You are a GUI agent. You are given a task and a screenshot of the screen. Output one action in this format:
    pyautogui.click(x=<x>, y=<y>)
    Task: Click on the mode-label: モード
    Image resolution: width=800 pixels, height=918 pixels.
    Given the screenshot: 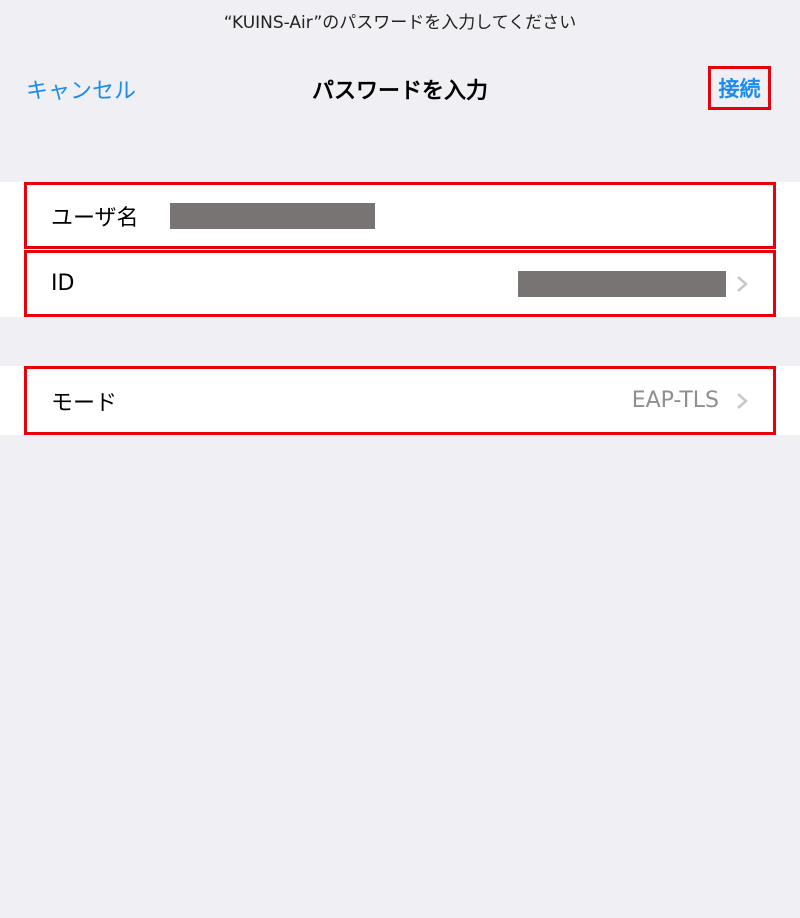 What is the action you would take?
    pyautogui.click(x=84, y=403)
    